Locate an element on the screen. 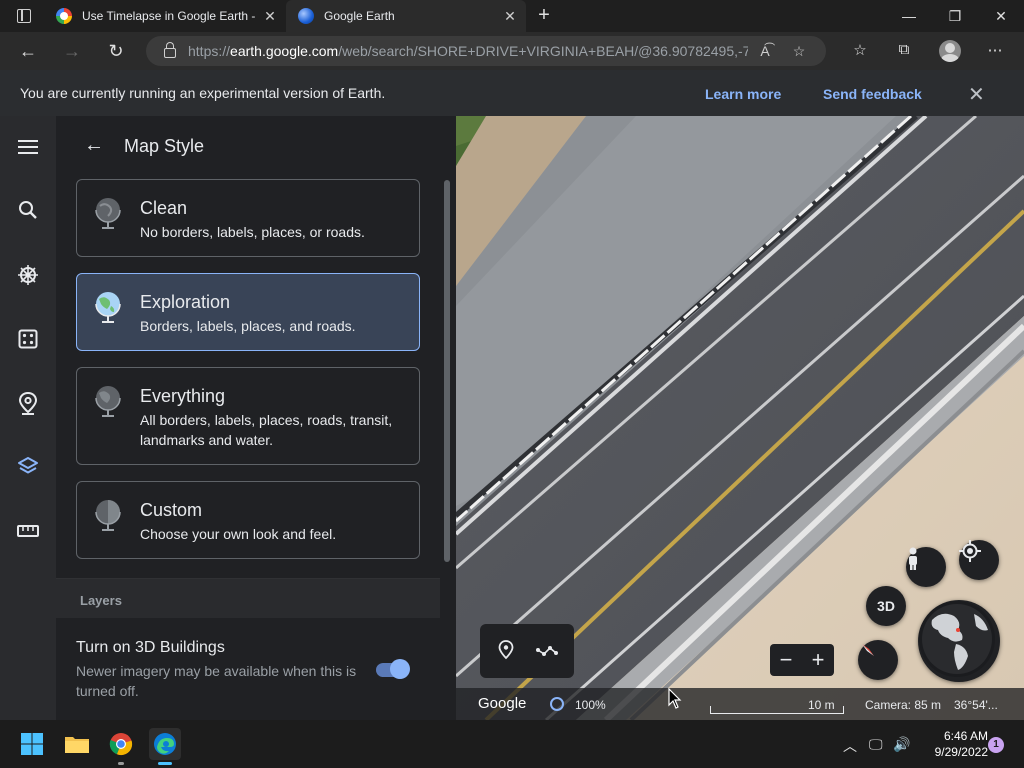 The height and width of the screenshot is (768, 1024). restore-icon: ❐ is located at coordinates (955, 16).